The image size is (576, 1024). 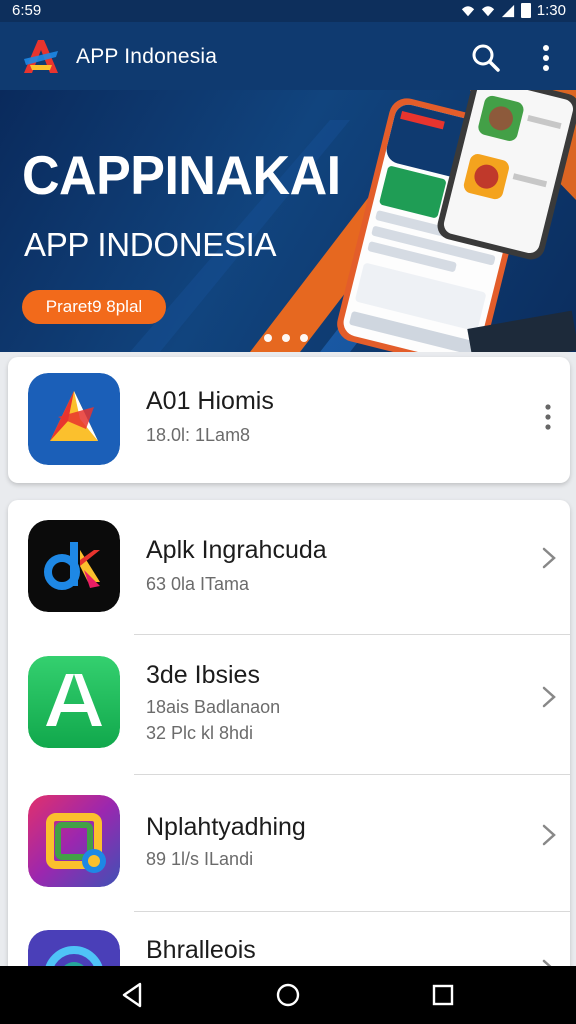 I want to click on status-time: 6:59, so click(x=27, y=10).